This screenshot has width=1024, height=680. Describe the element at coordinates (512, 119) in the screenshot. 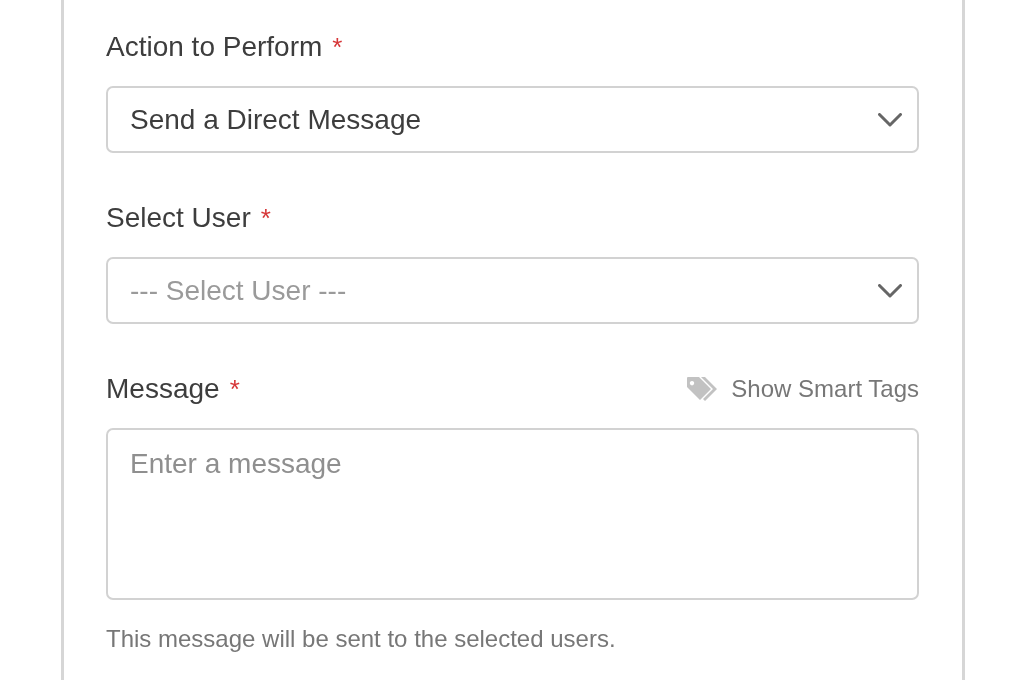

I see `dropdown-field: Send a Direct Message` at that location.